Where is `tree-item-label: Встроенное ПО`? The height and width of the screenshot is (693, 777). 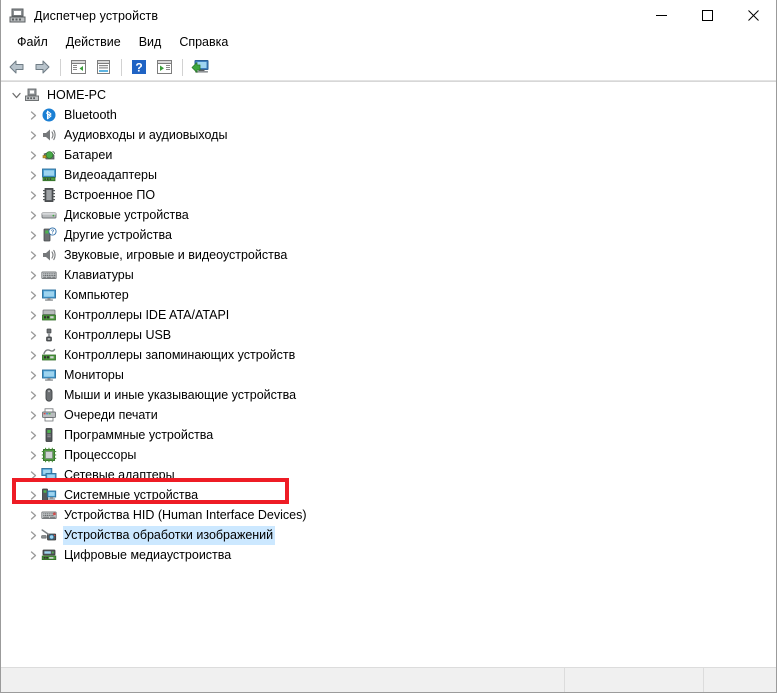 tree-item-label: Встроенное ПО is located at coordinates (110, 194).